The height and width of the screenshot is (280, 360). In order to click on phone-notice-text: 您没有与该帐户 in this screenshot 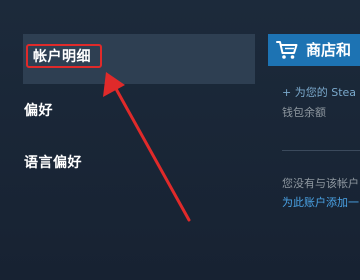, I will do `click(320, 183)`.